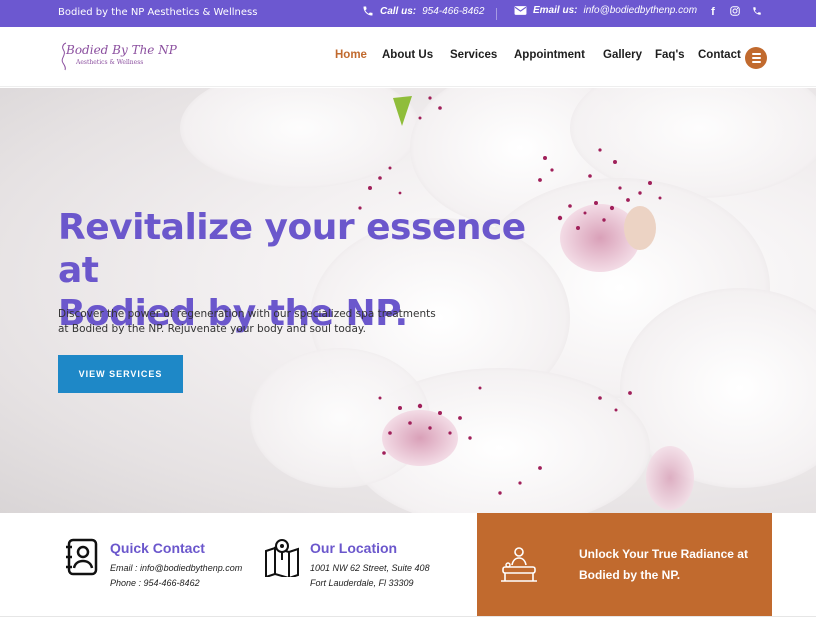  I want to click on divider, so click(496, 14).